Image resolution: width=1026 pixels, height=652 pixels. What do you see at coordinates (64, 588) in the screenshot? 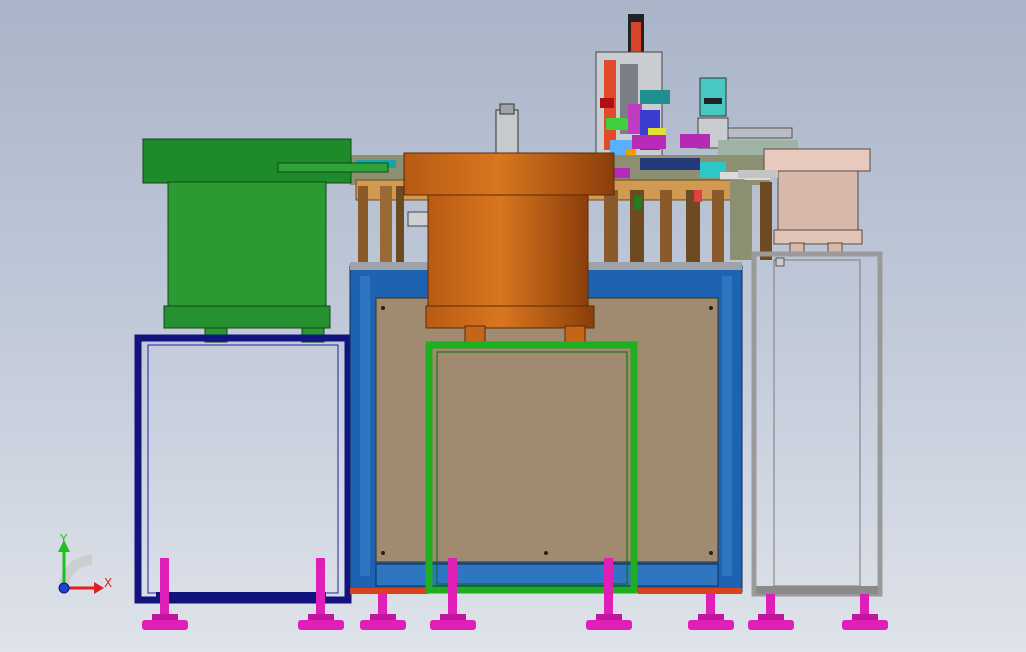
I see `z-axis-dot` at bounding box center [64, 588].